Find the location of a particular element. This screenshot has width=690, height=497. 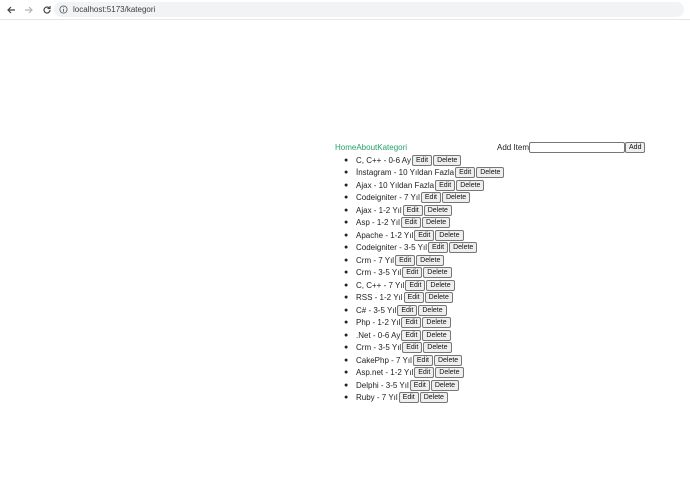

item-text: Codeigniter - 3-5 Yıl is located at coordinates (391, 248).